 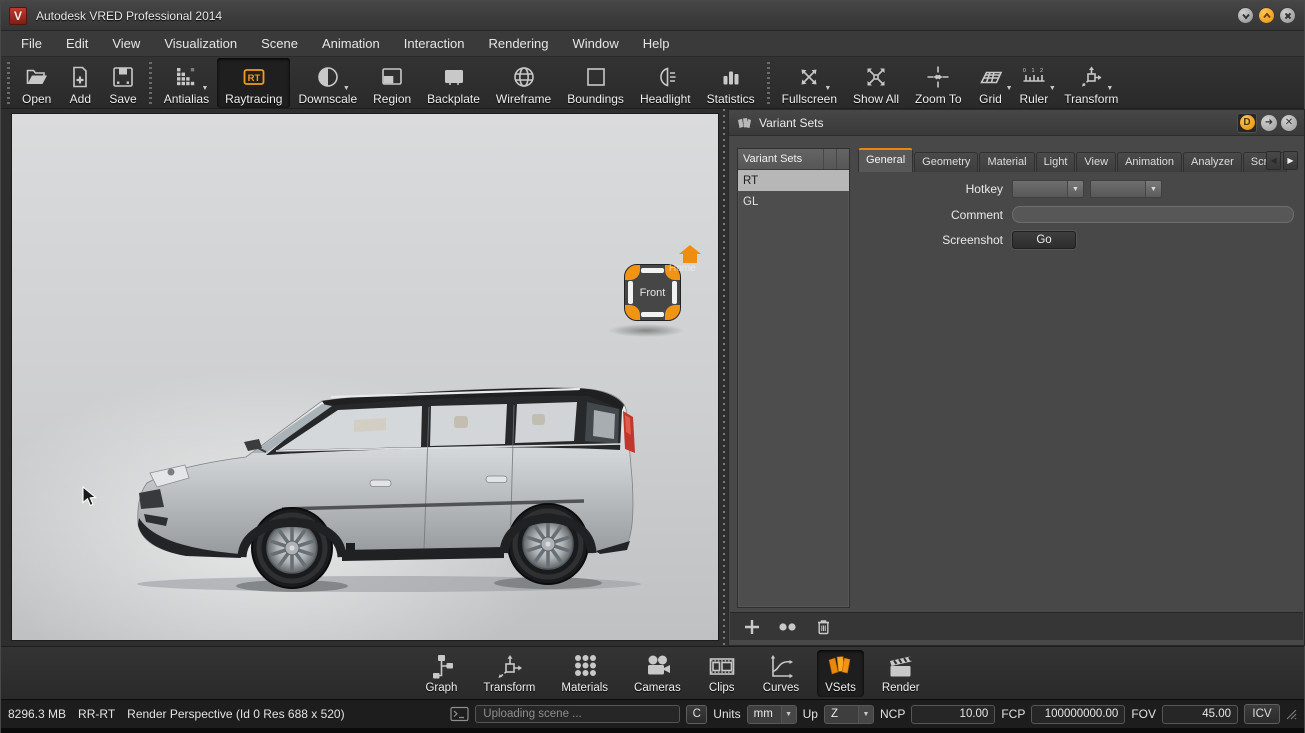 I want to click on vsets-module-button: VSets, so click(x=840, y=673).